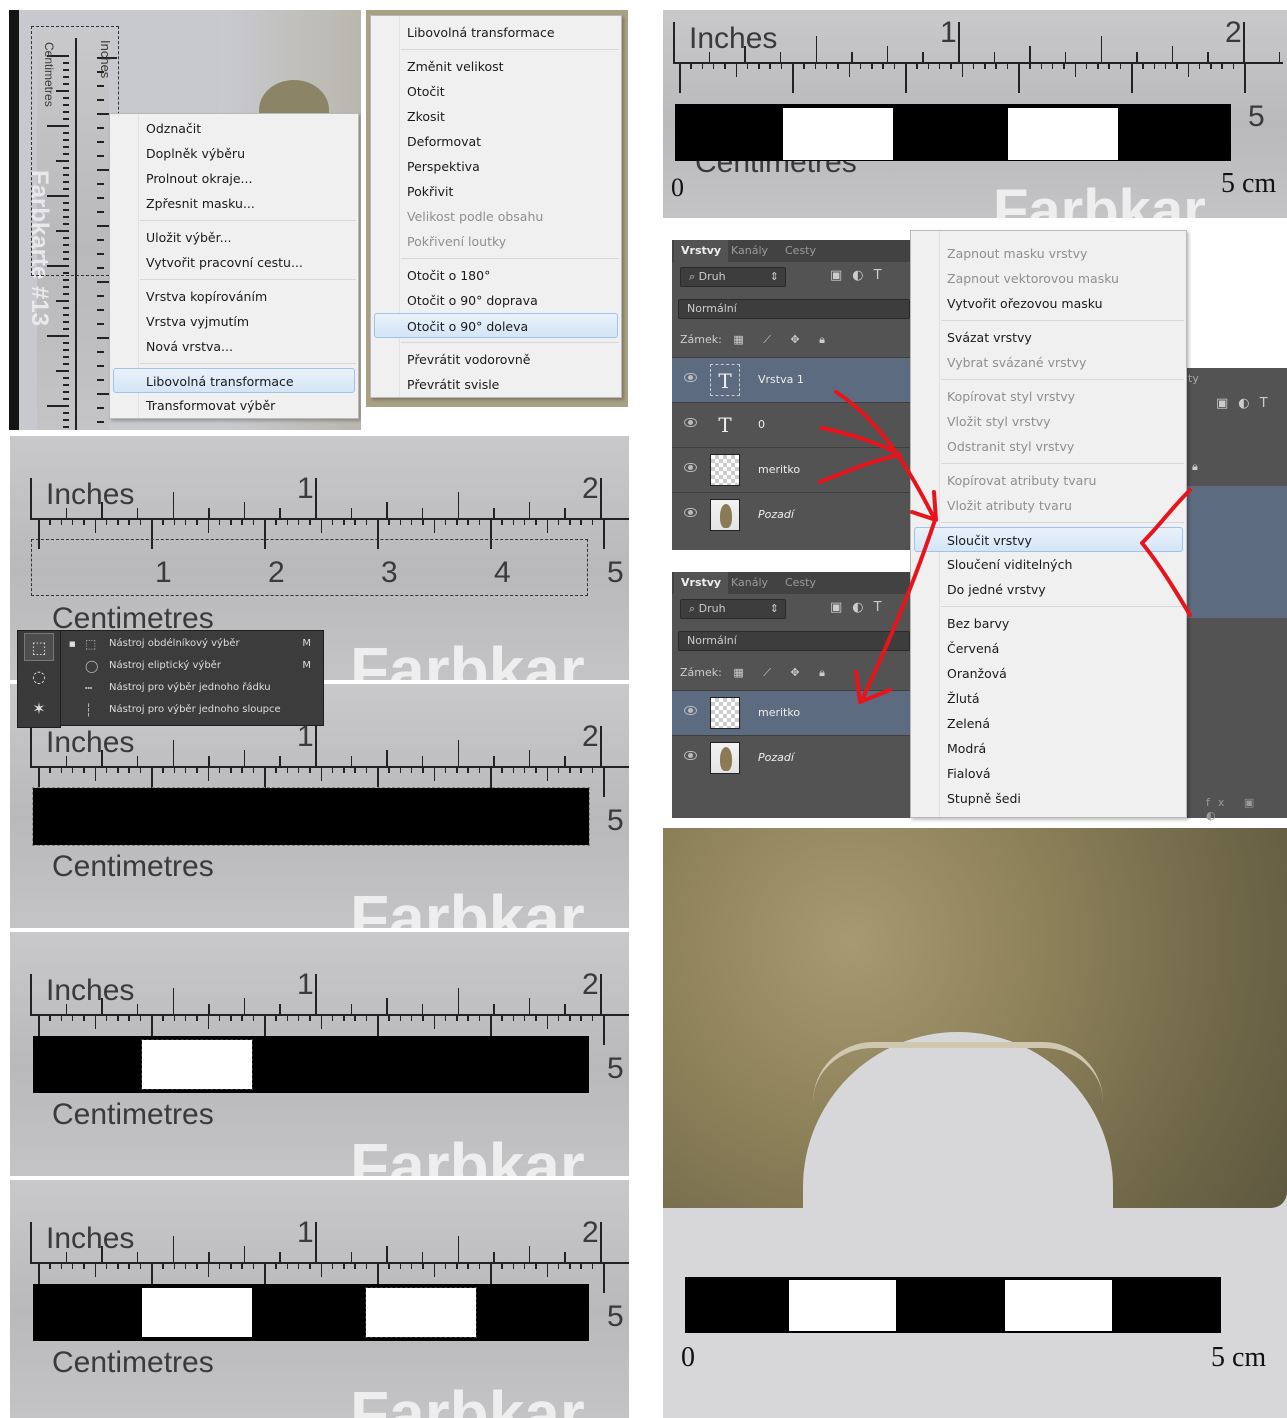  What do you see at coordinates (39, 709) in the screenshot?
I see `magic-wand-tool-icon: ✶` at bounding box center [39, 709].